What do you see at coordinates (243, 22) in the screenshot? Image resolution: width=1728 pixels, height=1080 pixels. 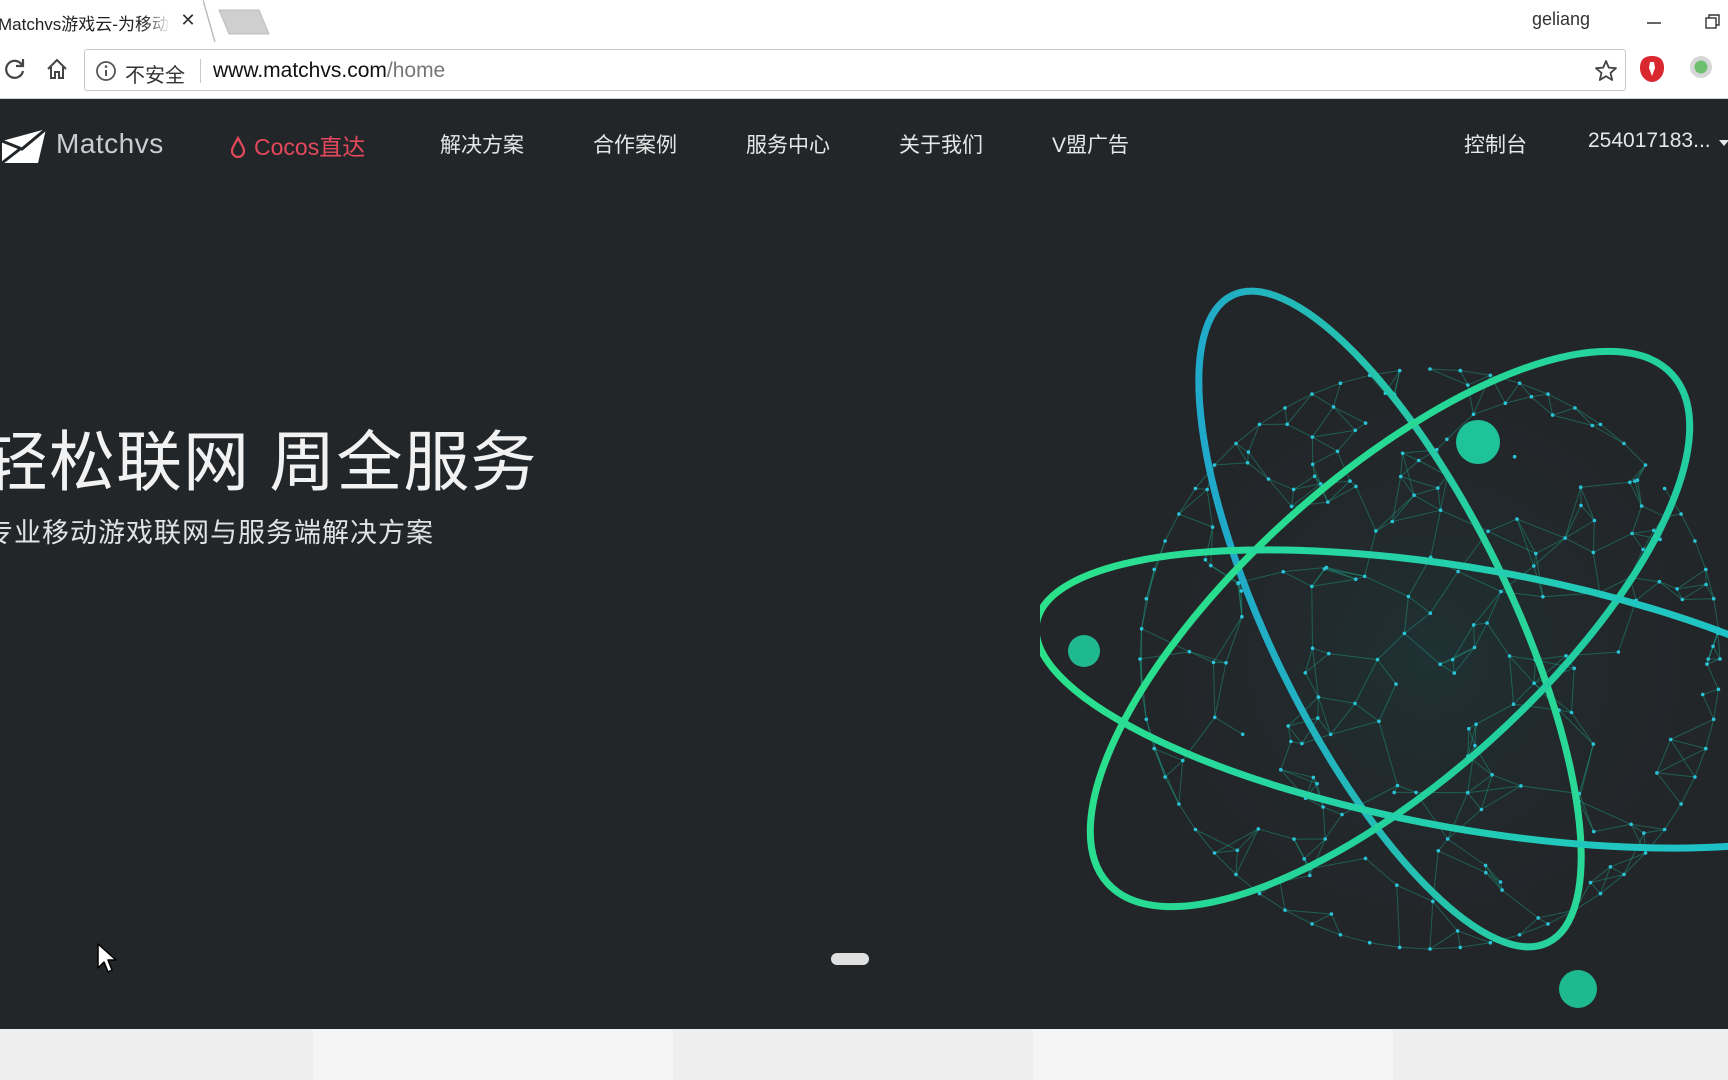 I see `new-tab-button` at bounding box center [243, 22].